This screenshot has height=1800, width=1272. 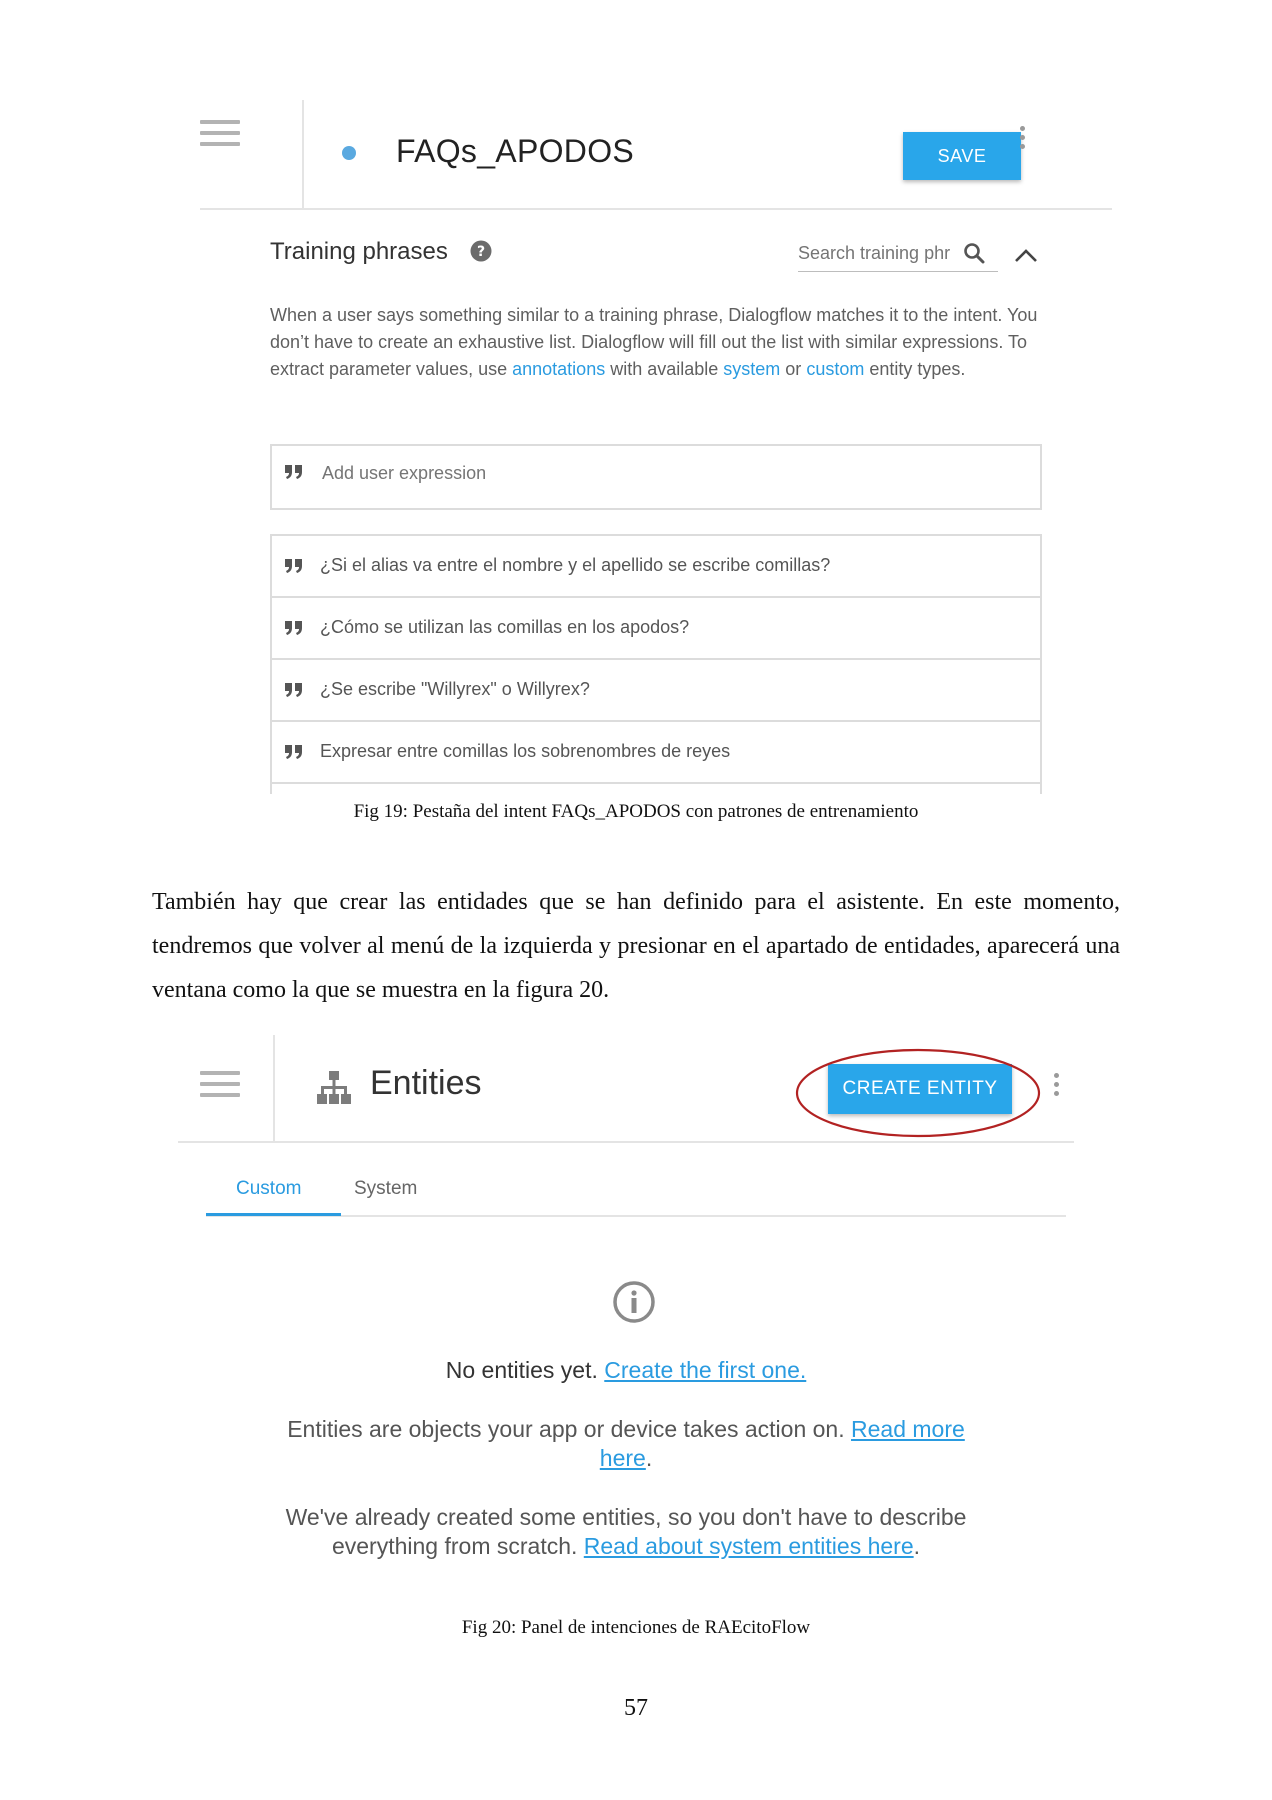 I want to click on entities-header: Entities CREATE ENTITY, so click(x=626, y=1089).